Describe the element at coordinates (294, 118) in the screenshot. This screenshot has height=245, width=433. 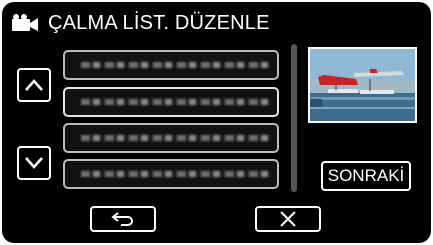
I see `scrollbar` at that location.